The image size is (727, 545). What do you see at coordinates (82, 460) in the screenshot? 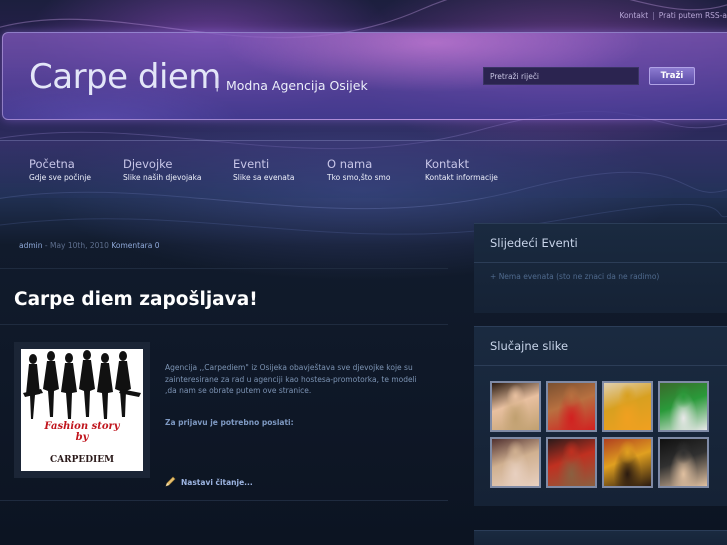
I see `thumbnail-line3: CARPEDIEM` at bounding box center [82, 460].